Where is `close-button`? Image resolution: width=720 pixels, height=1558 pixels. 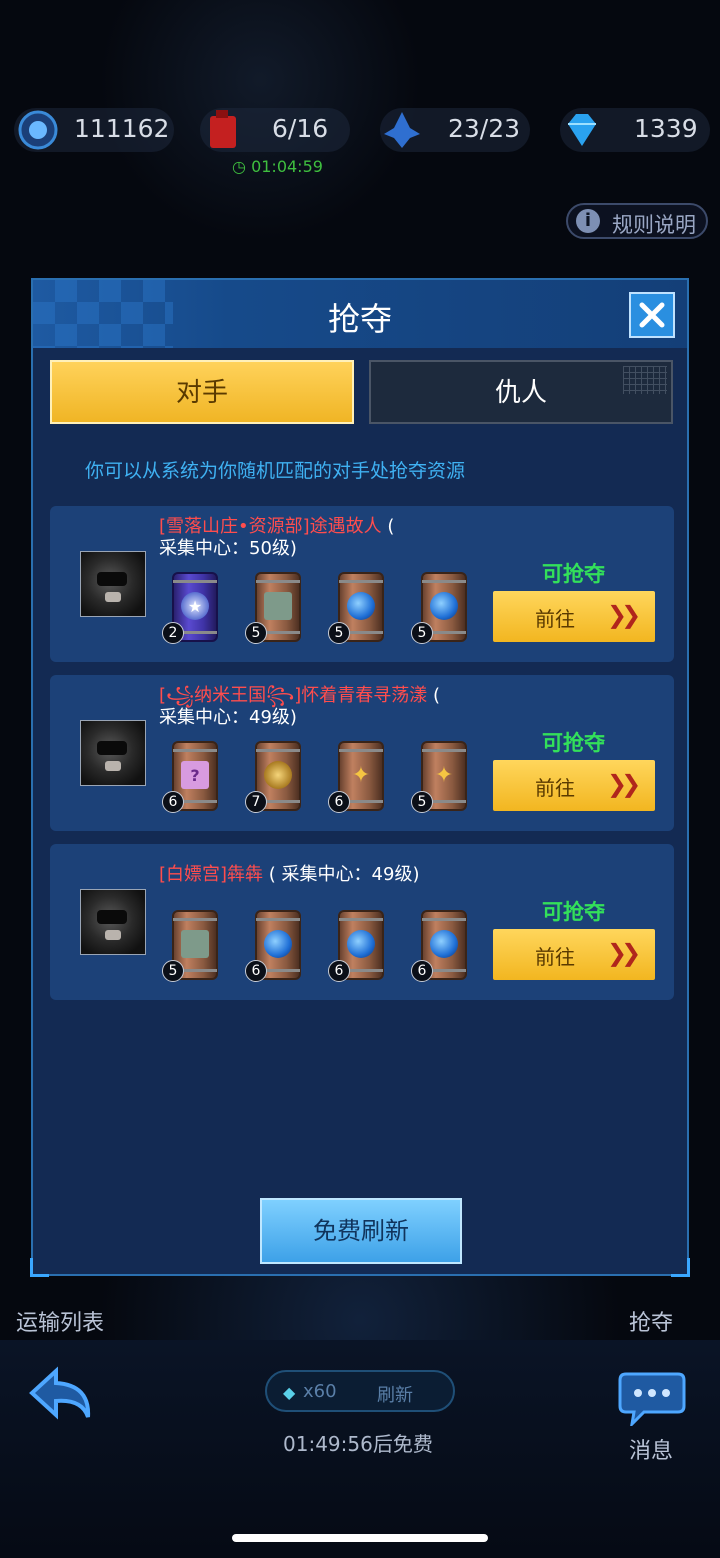 close-button is located at coordinates (652, 315).